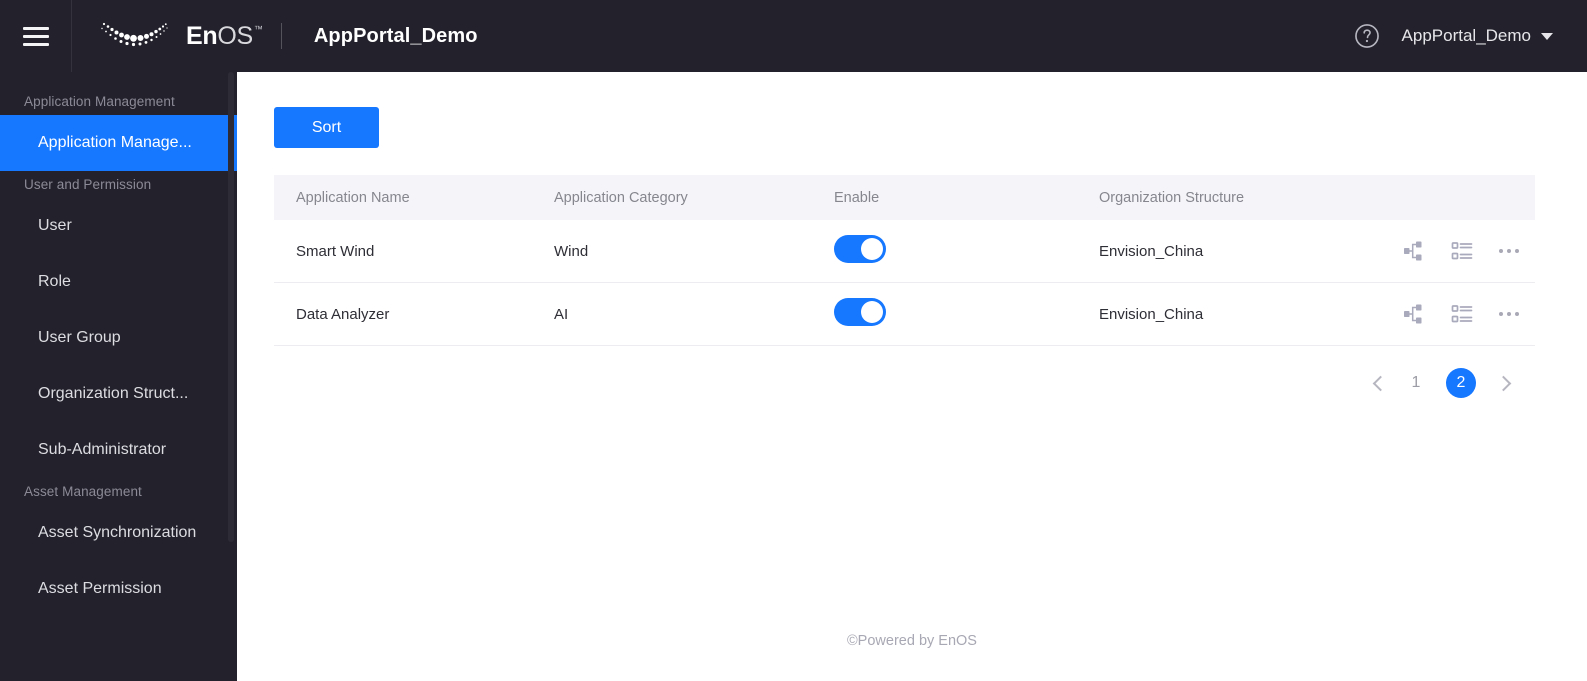 The width and height of the screenshot is (1587, 681). I want to click on pagination: 1 2, so click(904, 383).